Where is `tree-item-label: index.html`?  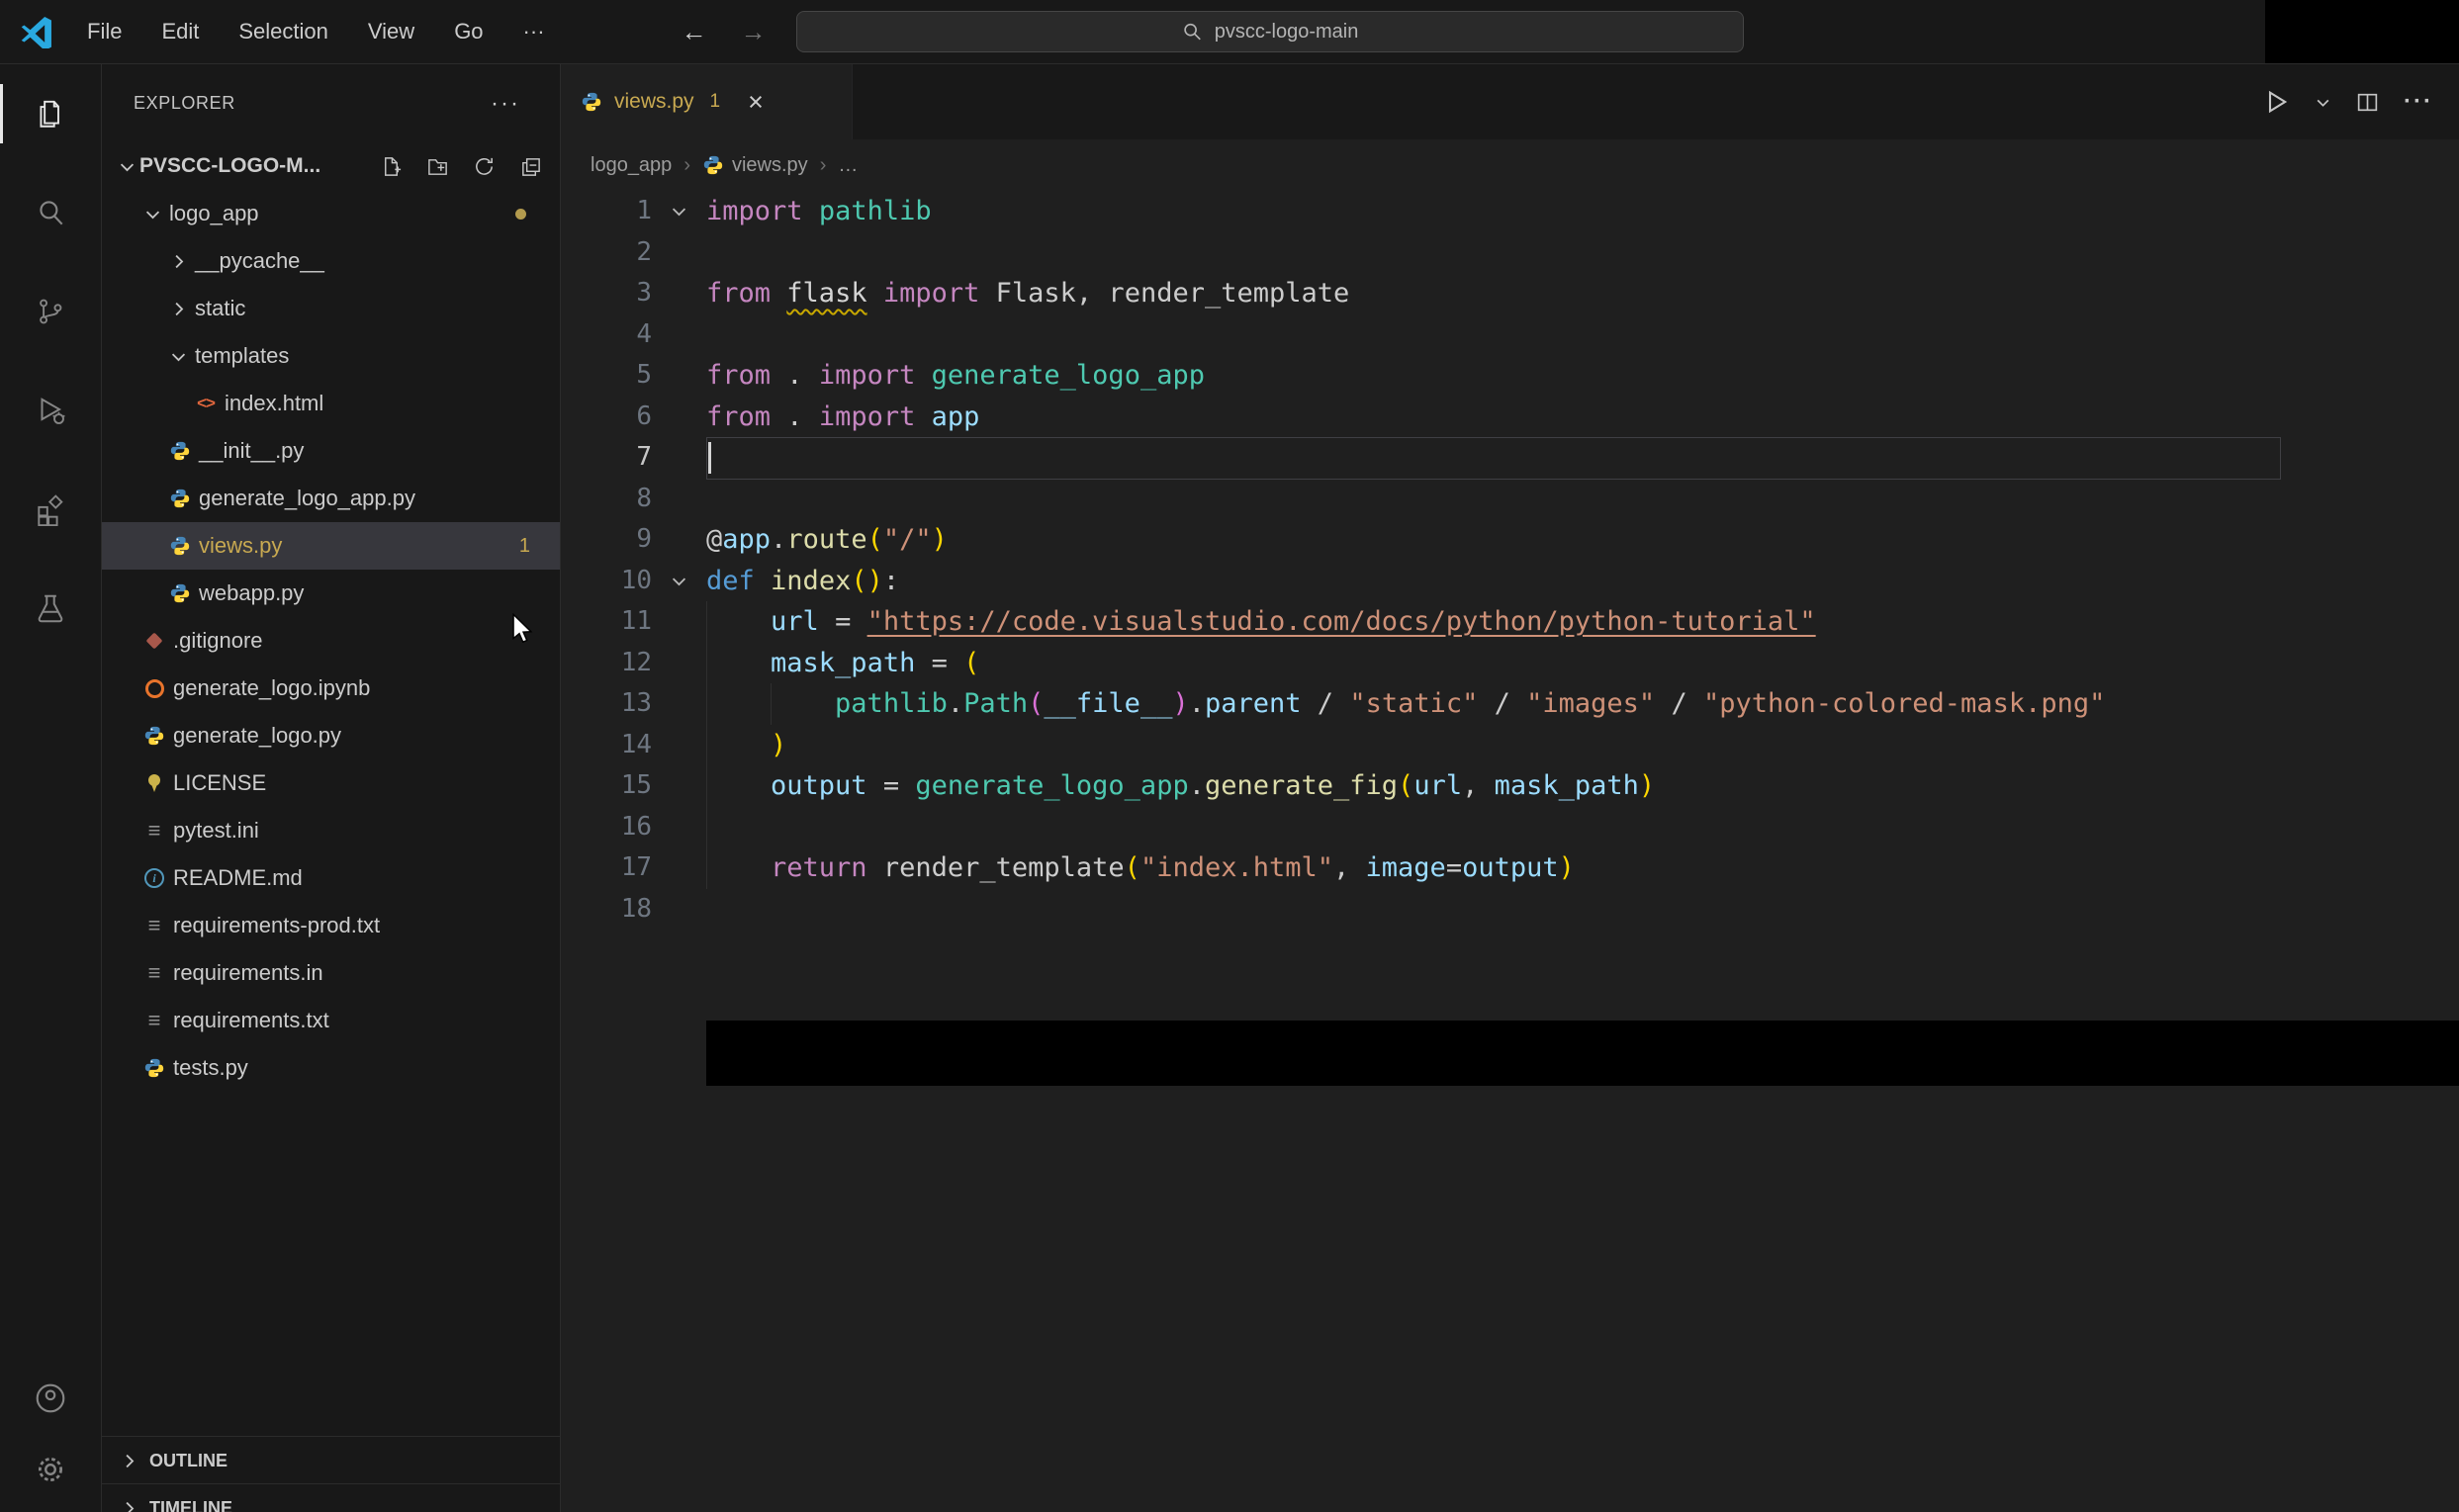 tree-item-label: index.html is located at coordinates (274, 403).